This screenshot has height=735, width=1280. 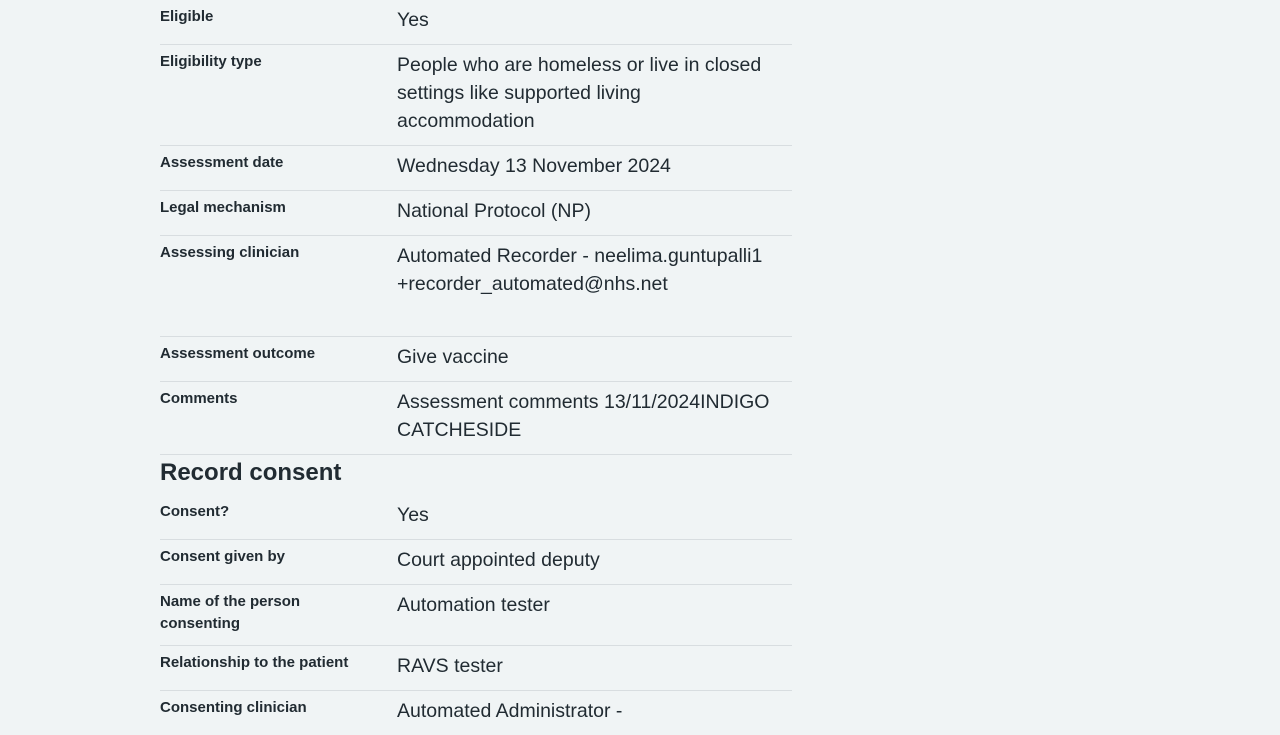 What do you see at coordinates (233, 707) in the screenshot?
I see `summary-key: Consenting clinician` at bounding box center [233, 707].